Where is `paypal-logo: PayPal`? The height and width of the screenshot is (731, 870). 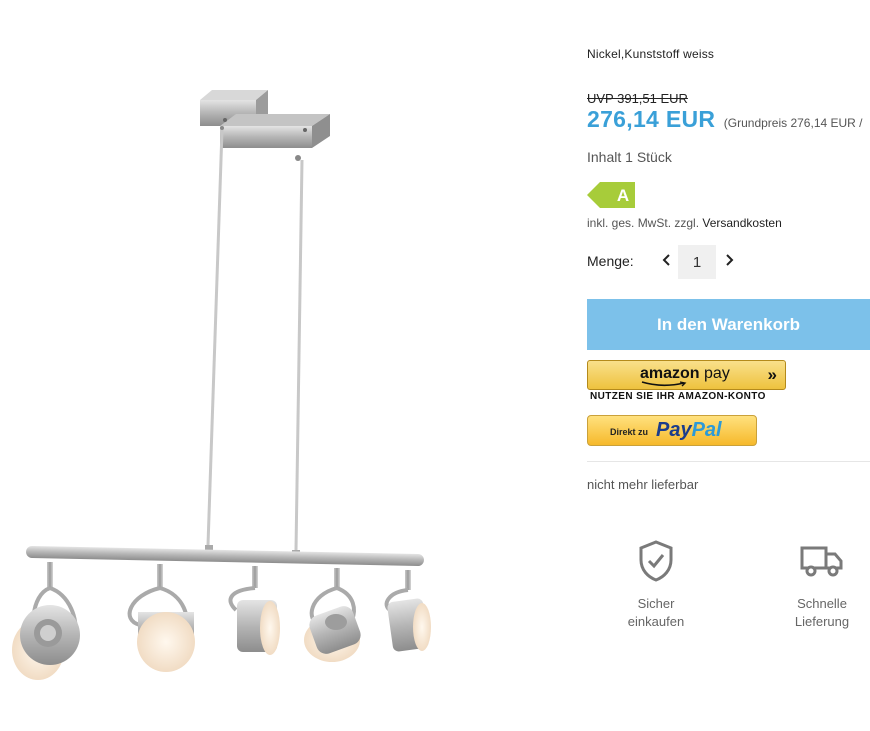 paypal-logo: PayPal is located at coordinates (689, 430).